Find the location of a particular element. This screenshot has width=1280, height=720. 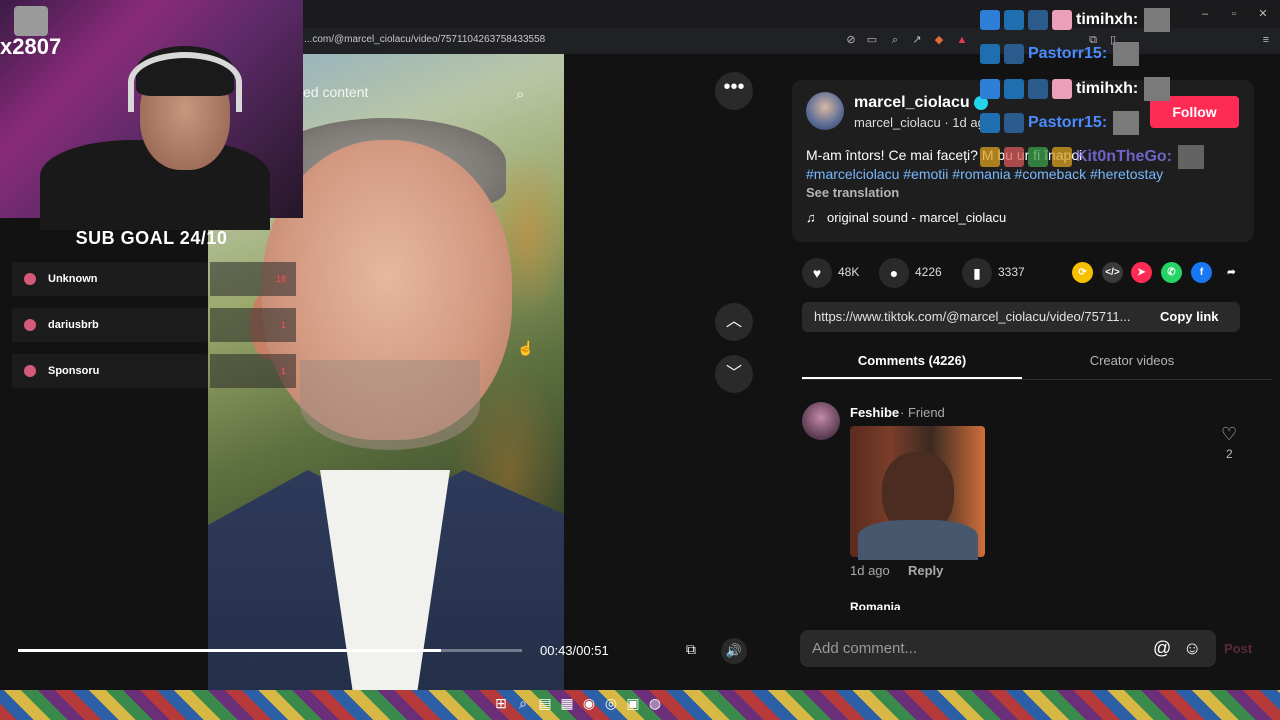

zoom-icon: ⌕ is located at coordinates (895, 40).